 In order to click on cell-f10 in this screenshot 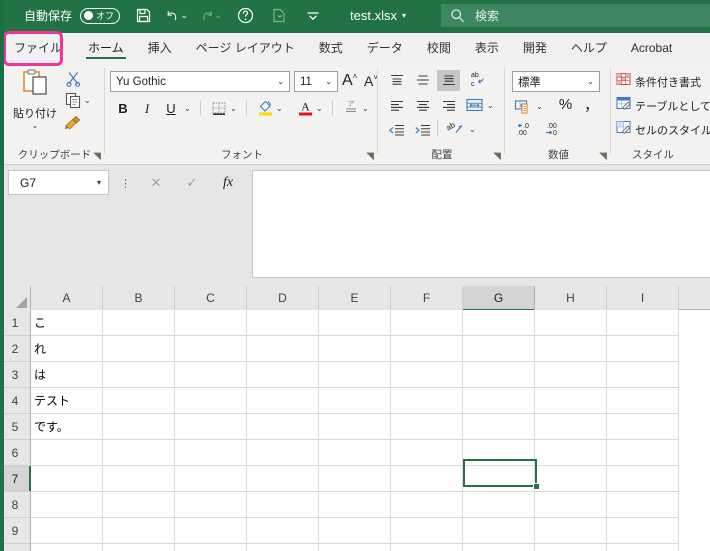, I will do `click(427, 547)`.